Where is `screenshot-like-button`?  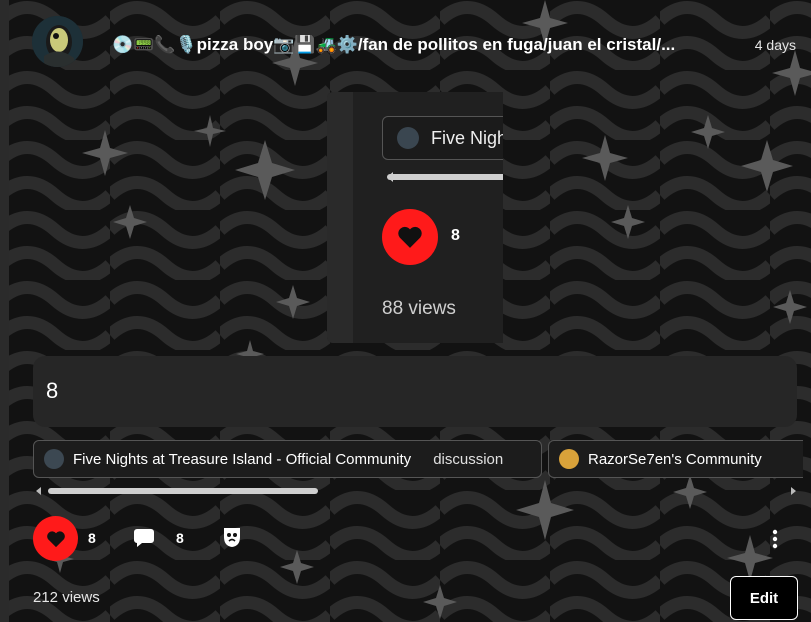 screenshot-like-button is located at coordinates (410, 237).